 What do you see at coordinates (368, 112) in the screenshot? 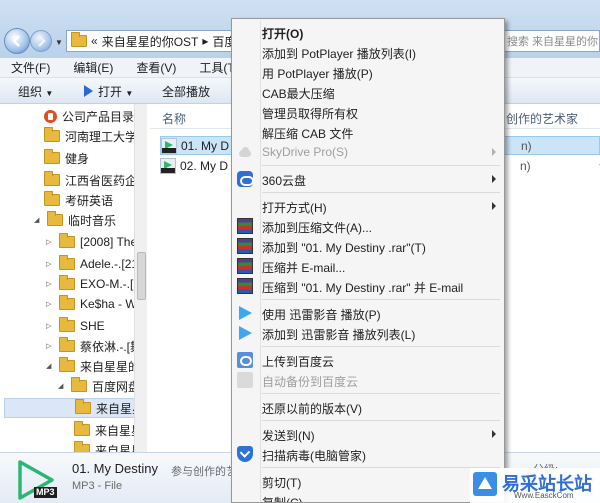
I see `menu-item-take-ownership: 管理员取得所有权` at bounding box center [368, 112].